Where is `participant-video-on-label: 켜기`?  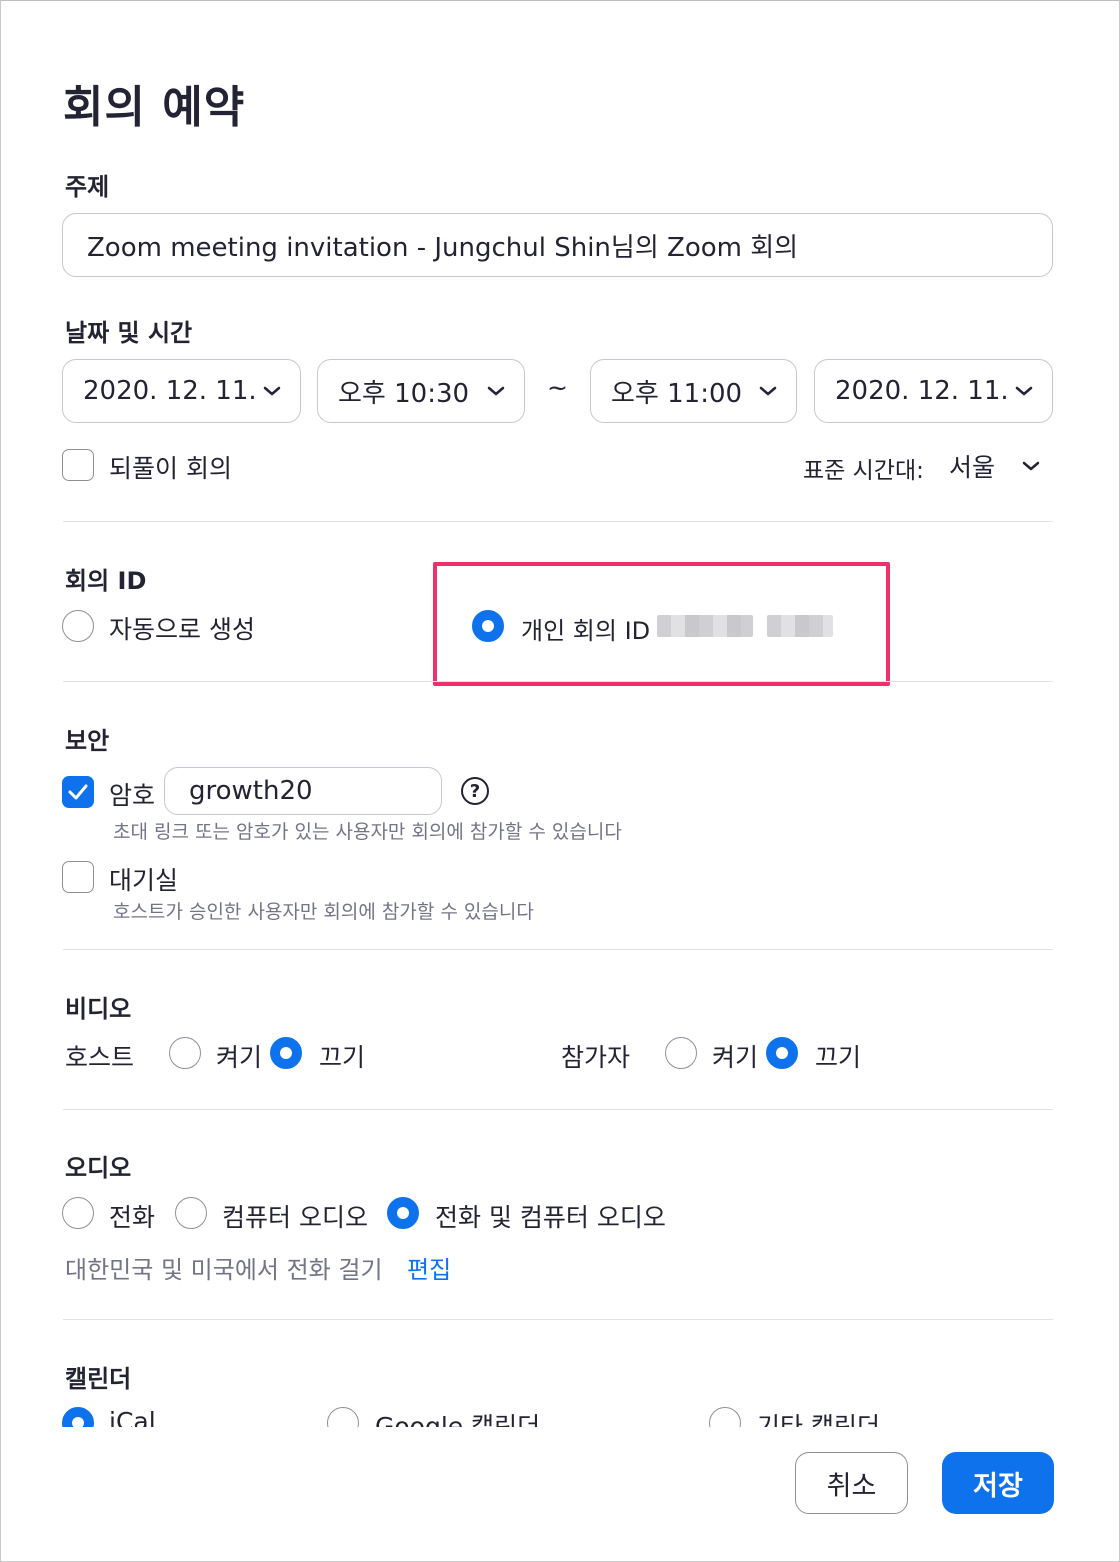
participant-video-on-label: 켜기 is located at coordinates (735, 1057).